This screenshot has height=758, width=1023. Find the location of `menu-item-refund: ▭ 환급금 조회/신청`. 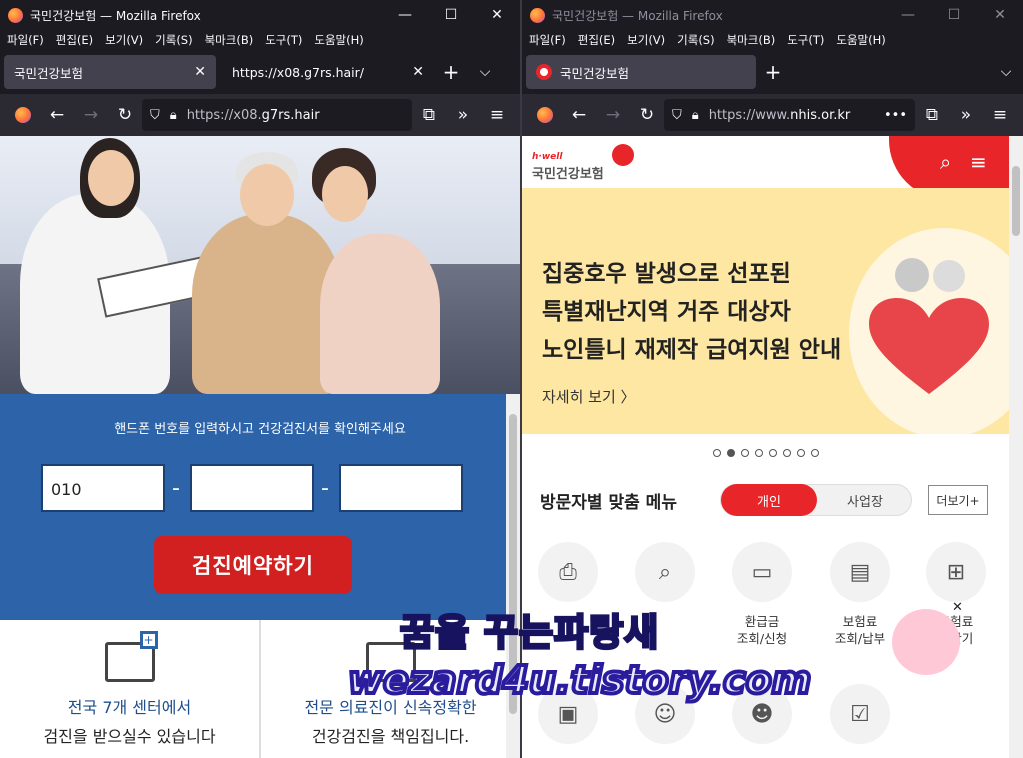

menu-item-refund: ▭ 환급금 조회/신청 is located at coordinates (762, 595).